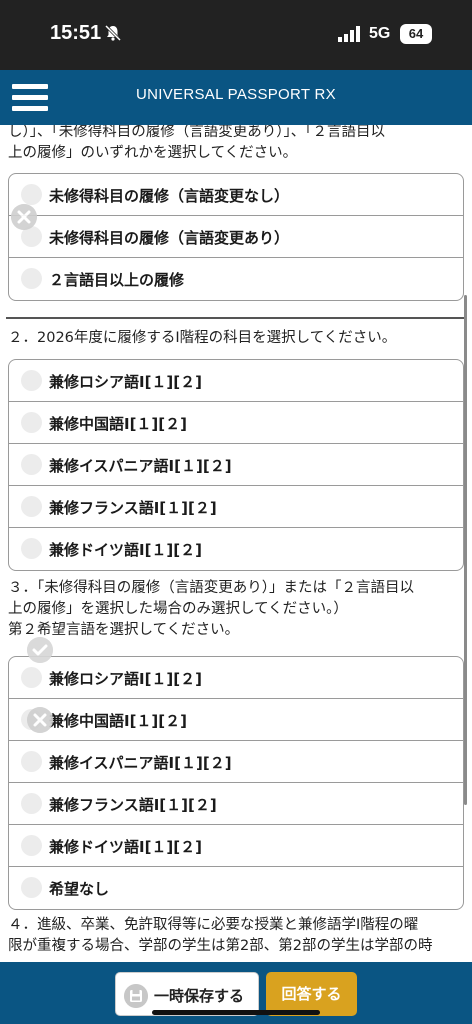  Describe the element at coordinates (236, 35) in the screenshot. I see `status-bar: 15:51 5G 64` at that location.